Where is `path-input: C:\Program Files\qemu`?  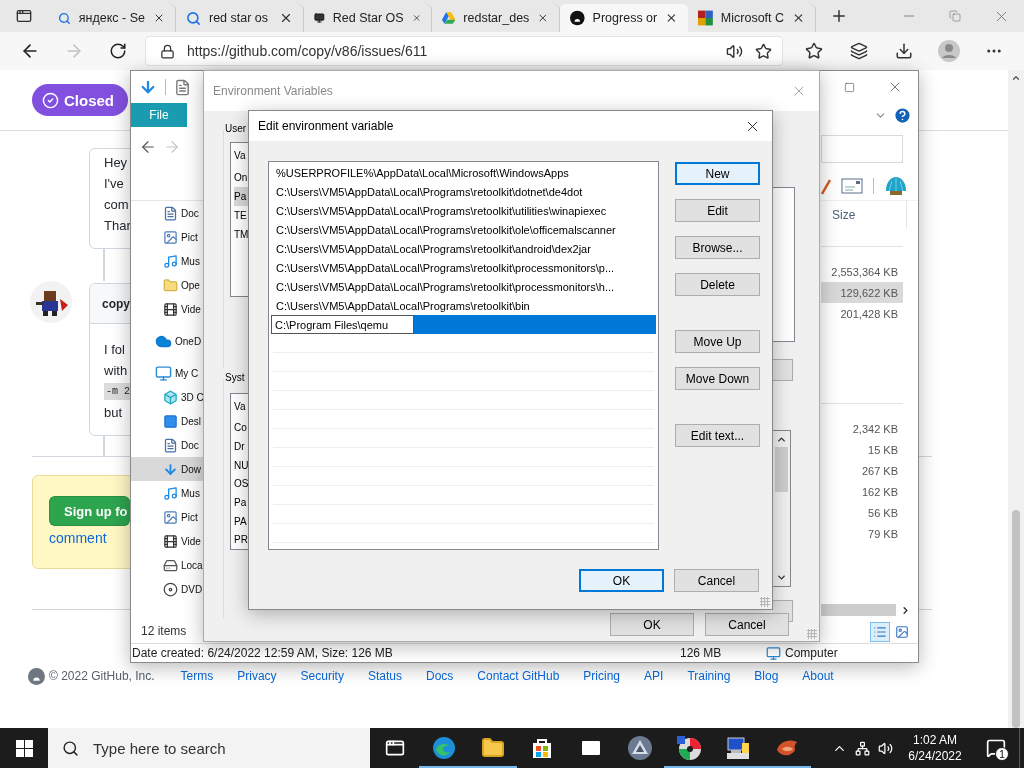 path-input: C:\Program Files\qemu is located at coordinates (342, 324).